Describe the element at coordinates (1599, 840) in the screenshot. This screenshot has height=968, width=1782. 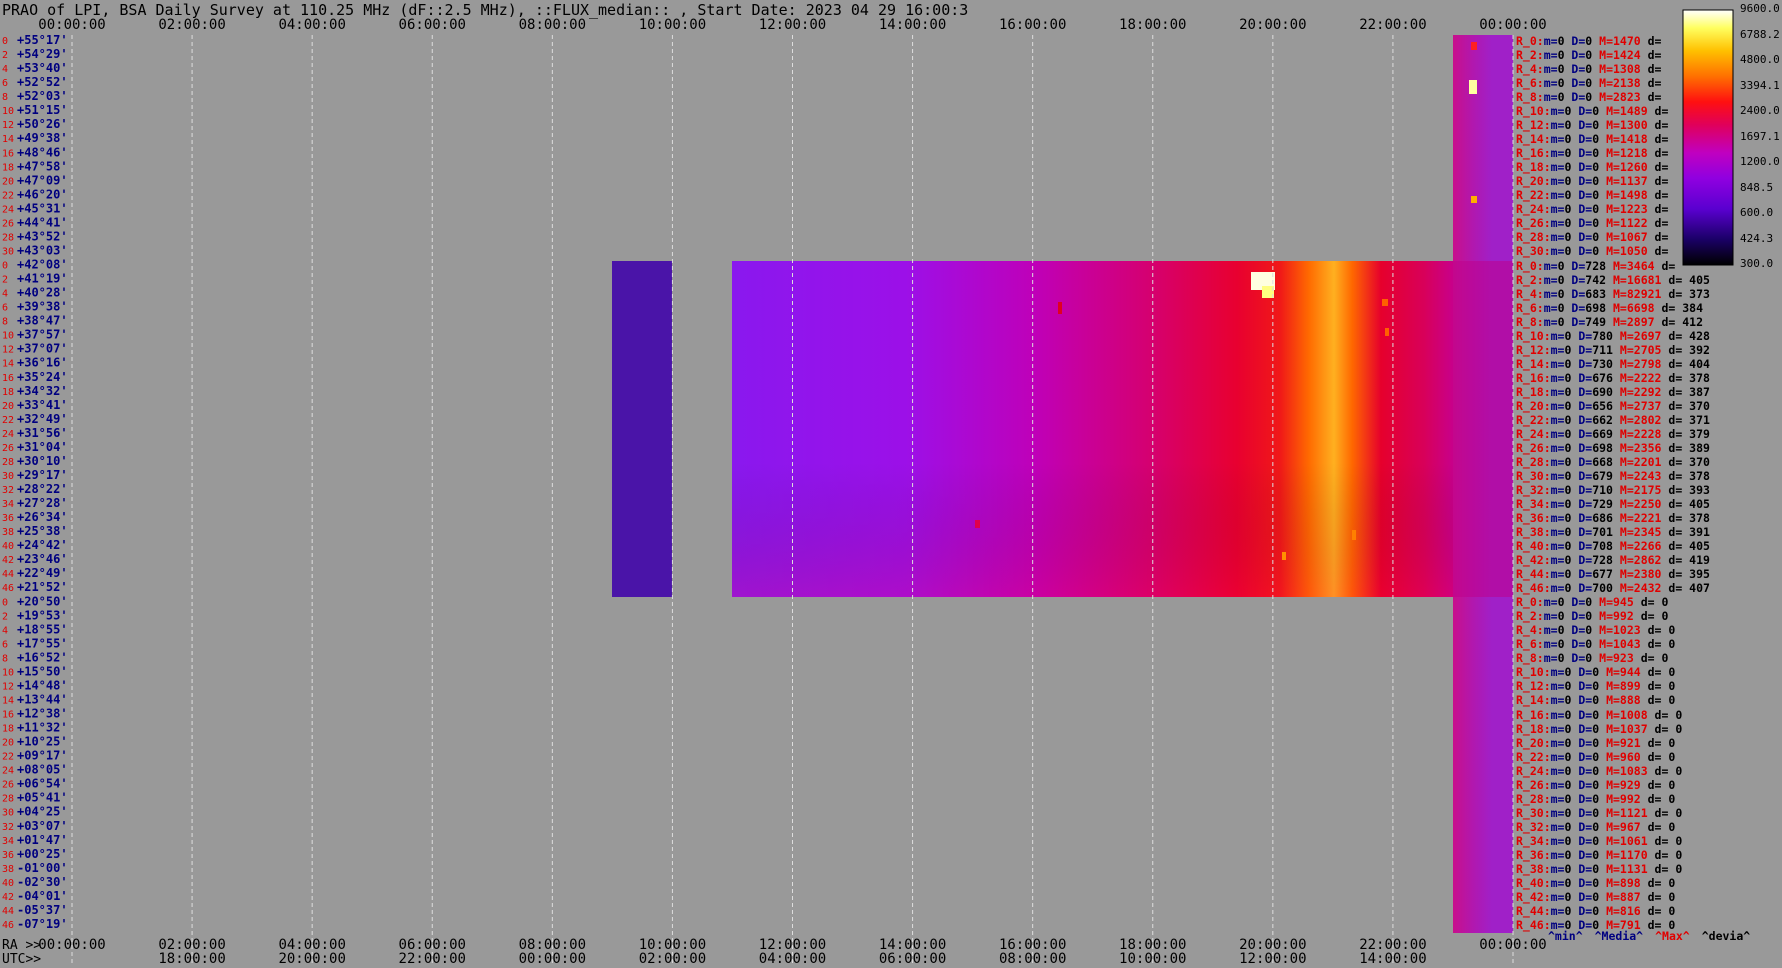
I see `stat-row: R_34:m=0 D=0 M=1061 d= 0` at that location.